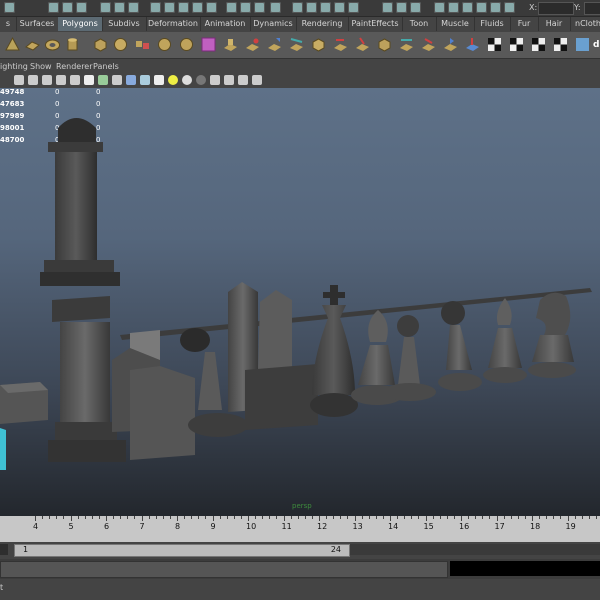  Describe the element at coordinates (556, 8) in the screenshot. I see `x-coord-field` at that location.